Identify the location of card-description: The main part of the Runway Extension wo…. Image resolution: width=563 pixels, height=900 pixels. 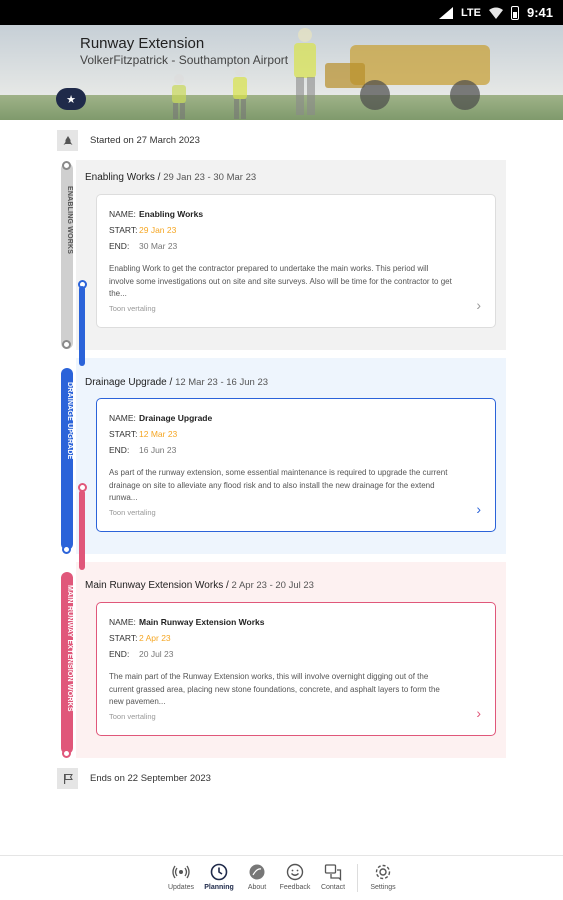
(274, 689).